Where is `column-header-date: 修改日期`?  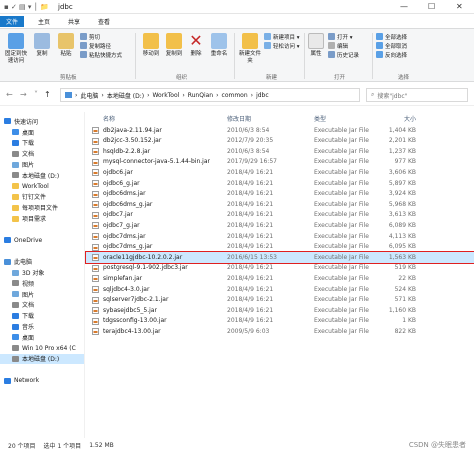
column-header-date: 修改日期 is located at coordinates (239, 118).